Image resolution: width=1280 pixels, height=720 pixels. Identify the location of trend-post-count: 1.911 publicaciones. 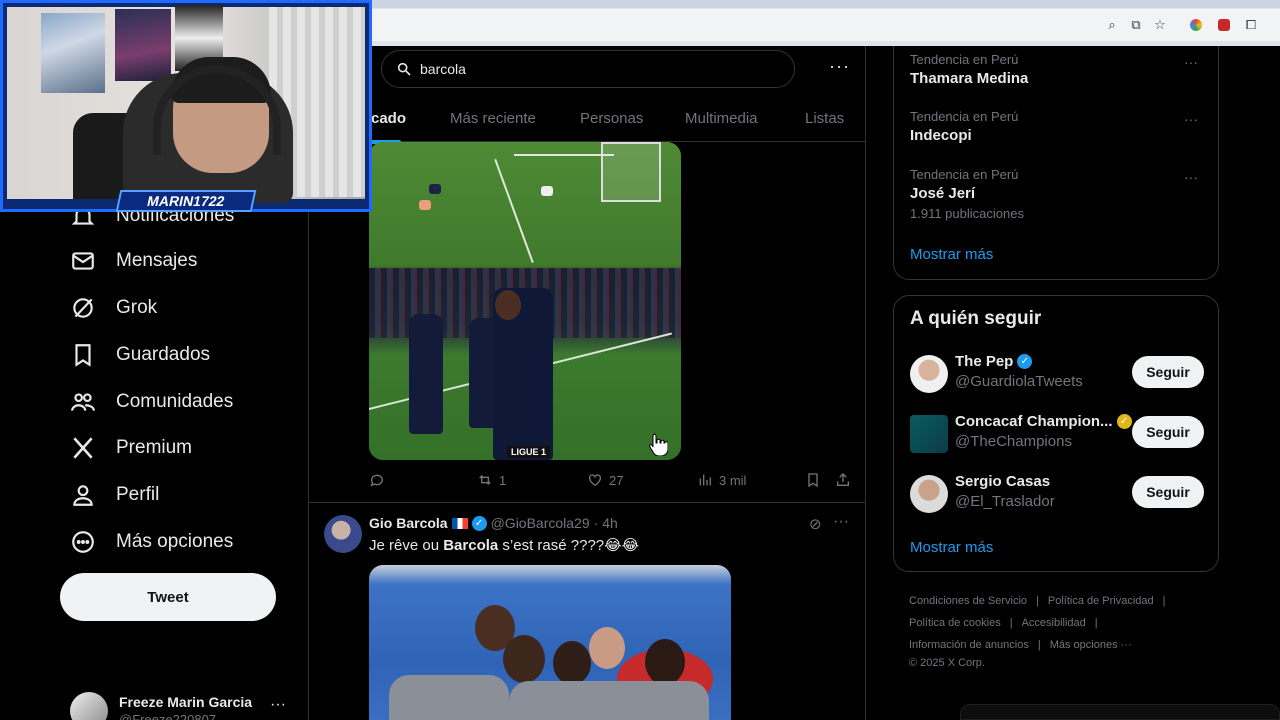
(967, 213).